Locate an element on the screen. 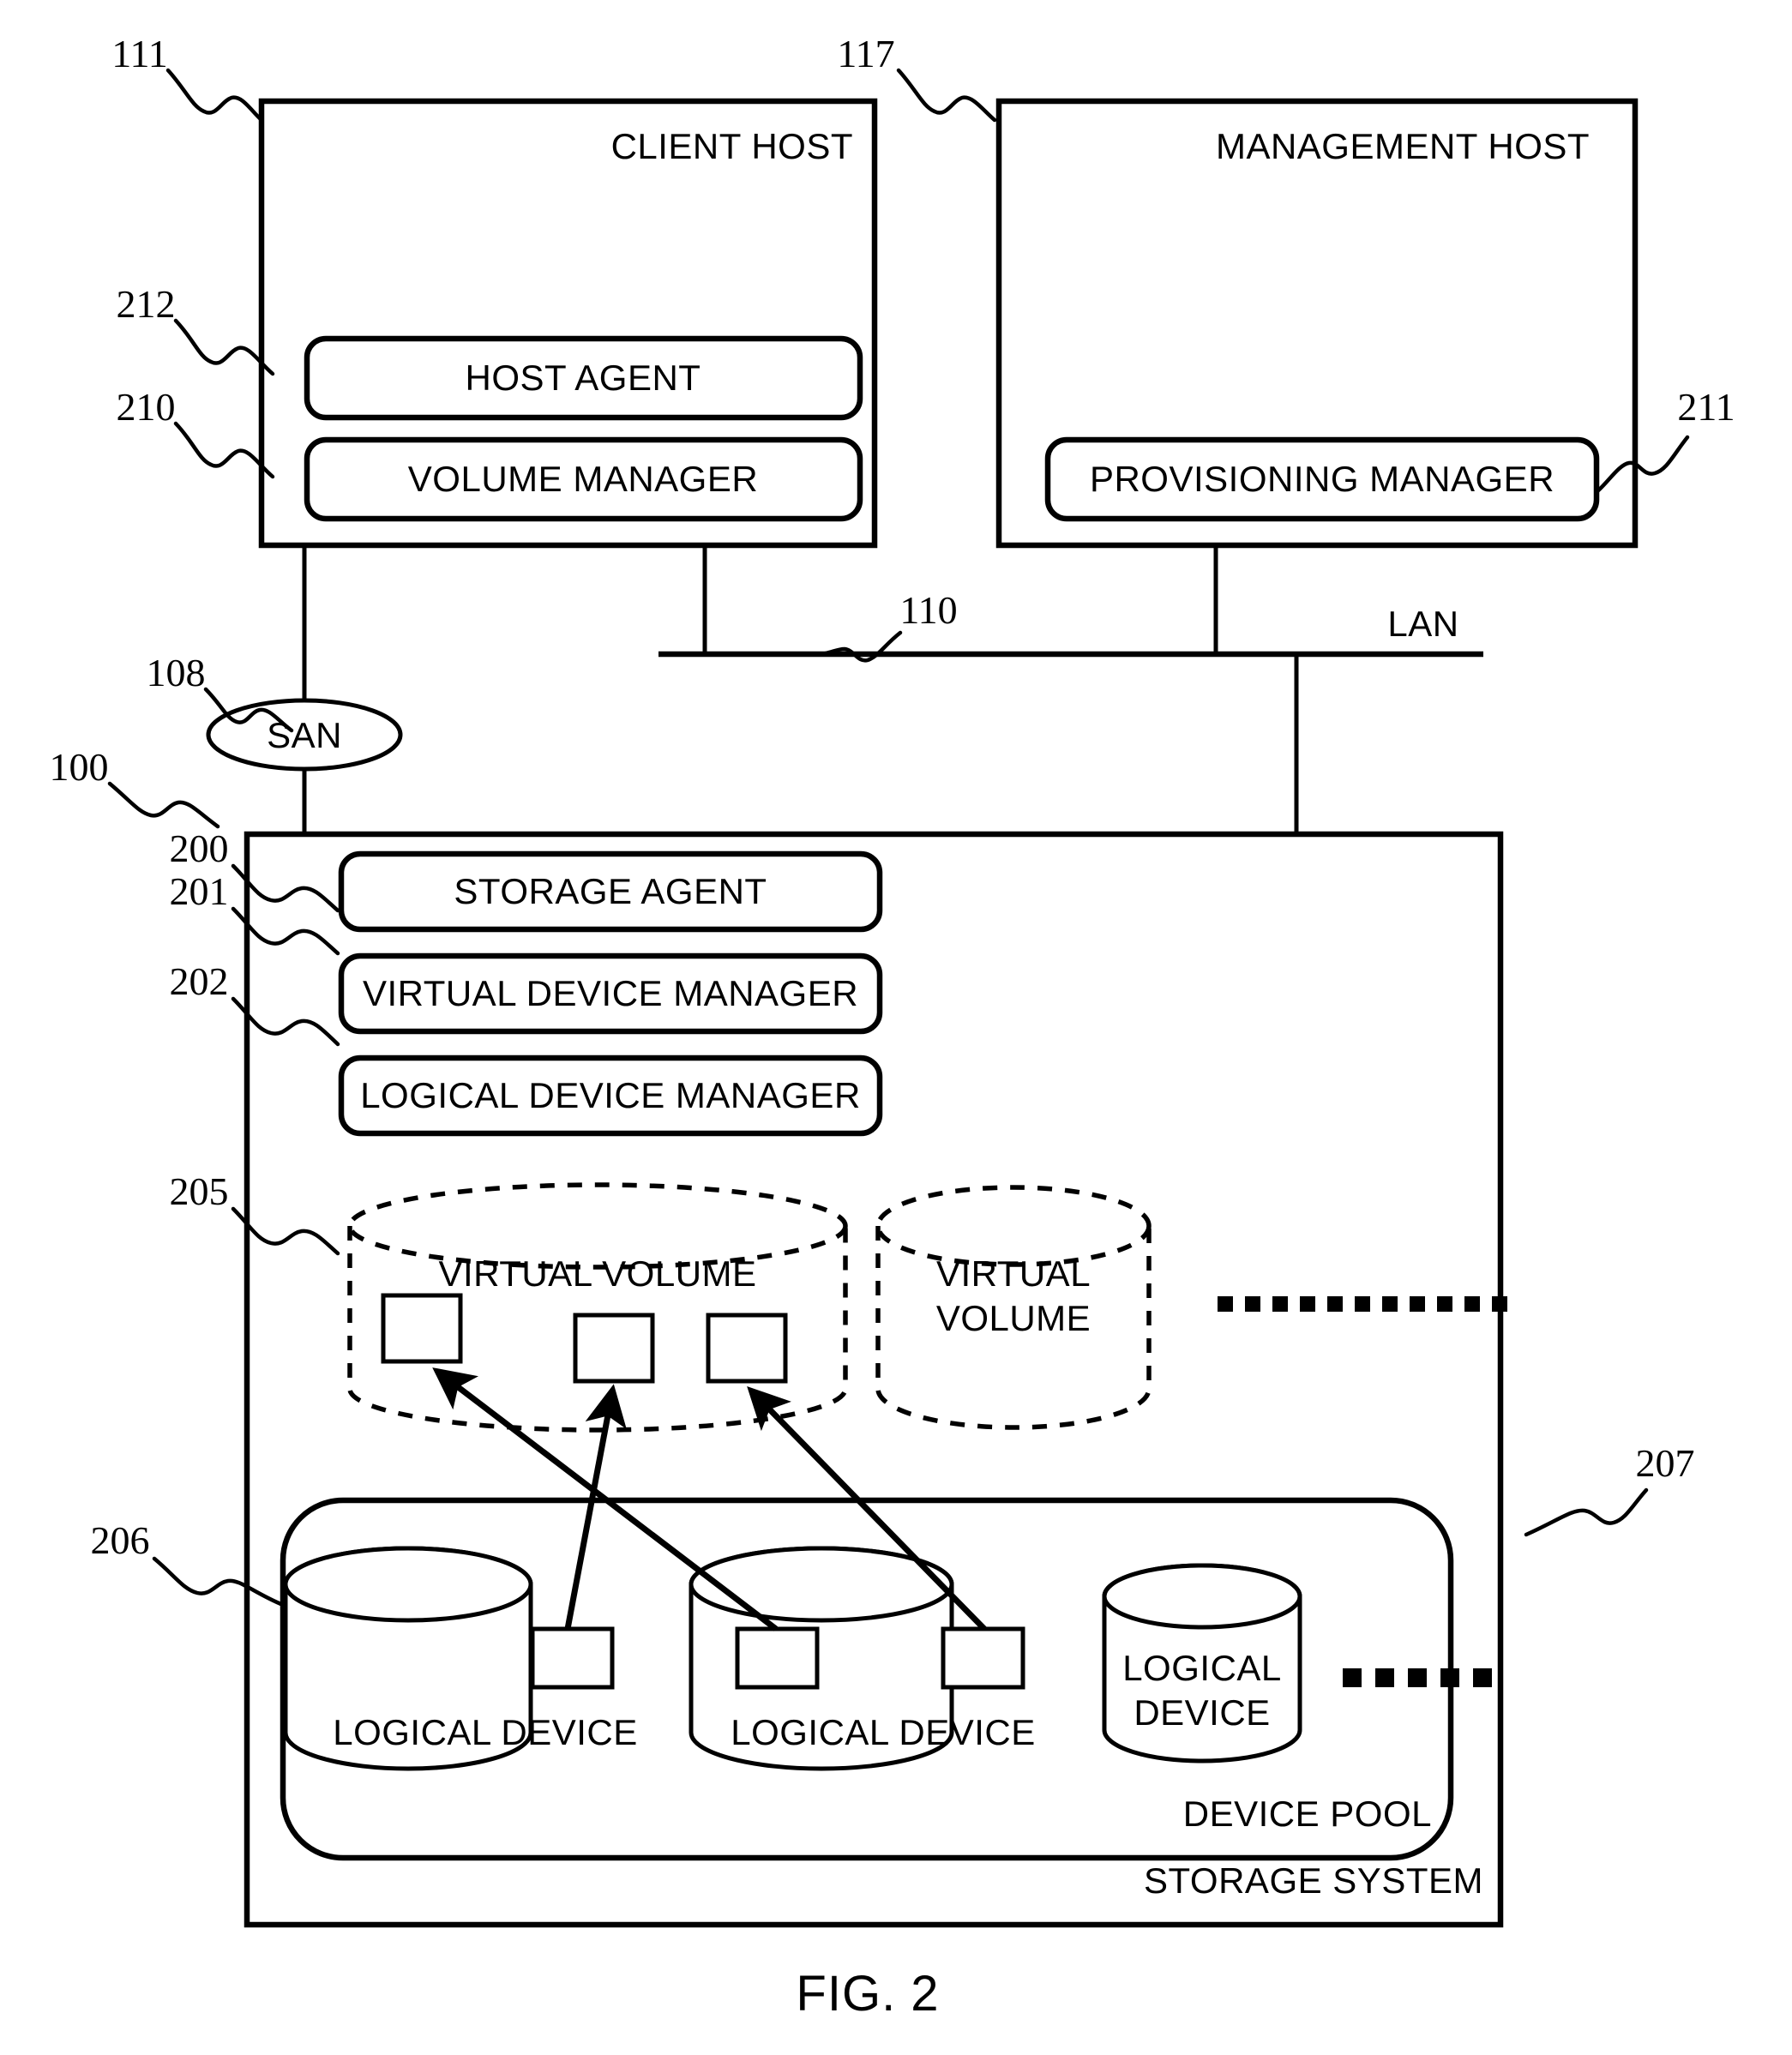 Image resolution: width=1792 pixels, height=2055 pixels. ref-110: 110 is located at coordinates (928, 610).